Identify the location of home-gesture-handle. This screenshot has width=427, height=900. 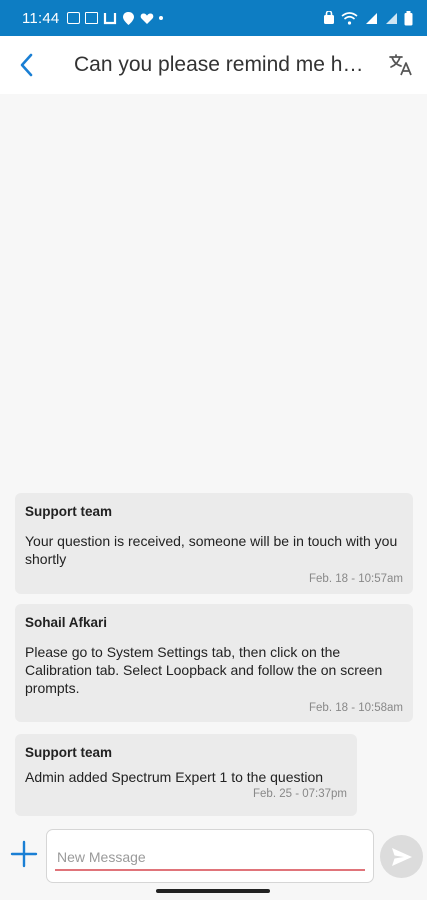
(213, 891).